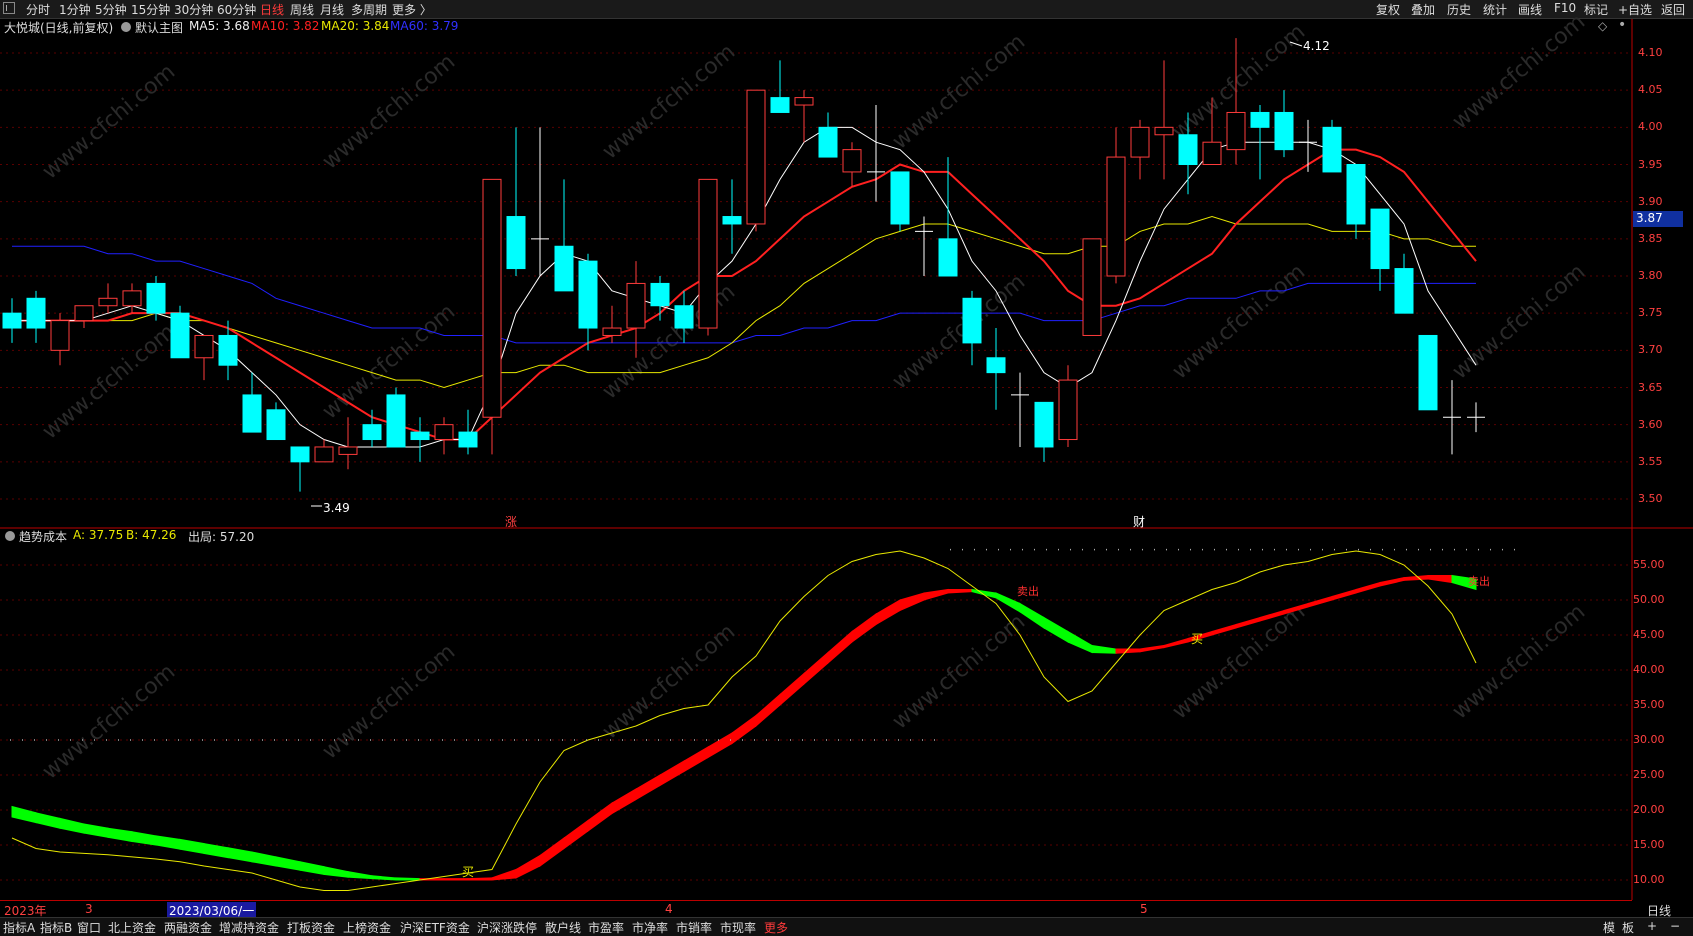 This screenshot has width=1693, height=936. I want to click on price-tick-label: 4.10, so click(1650, 52).